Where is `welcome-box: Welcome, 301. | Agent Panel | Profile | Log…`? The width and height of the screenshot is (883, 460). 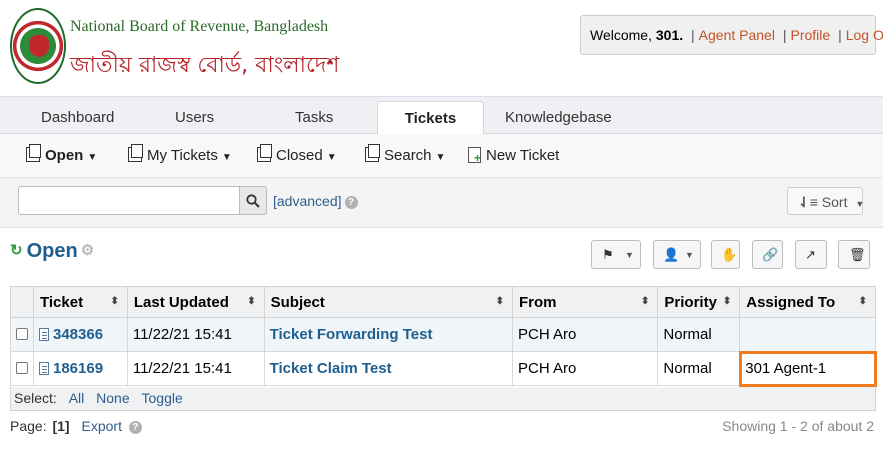
welcome-box: Welcome, 301. | Agent Panel | Profile | Log… is located at coordinates (731, 35).